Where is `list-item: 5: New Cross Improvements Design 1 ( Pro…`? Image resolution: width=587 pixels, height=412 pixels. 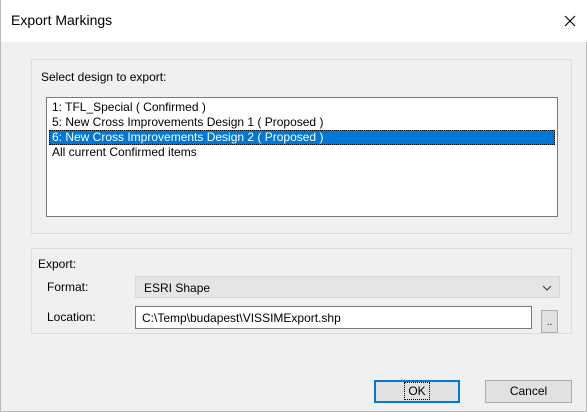 list-item: 5: New Cross Improvements Design 1 ( Pro… is located at coordinates (302, 122).